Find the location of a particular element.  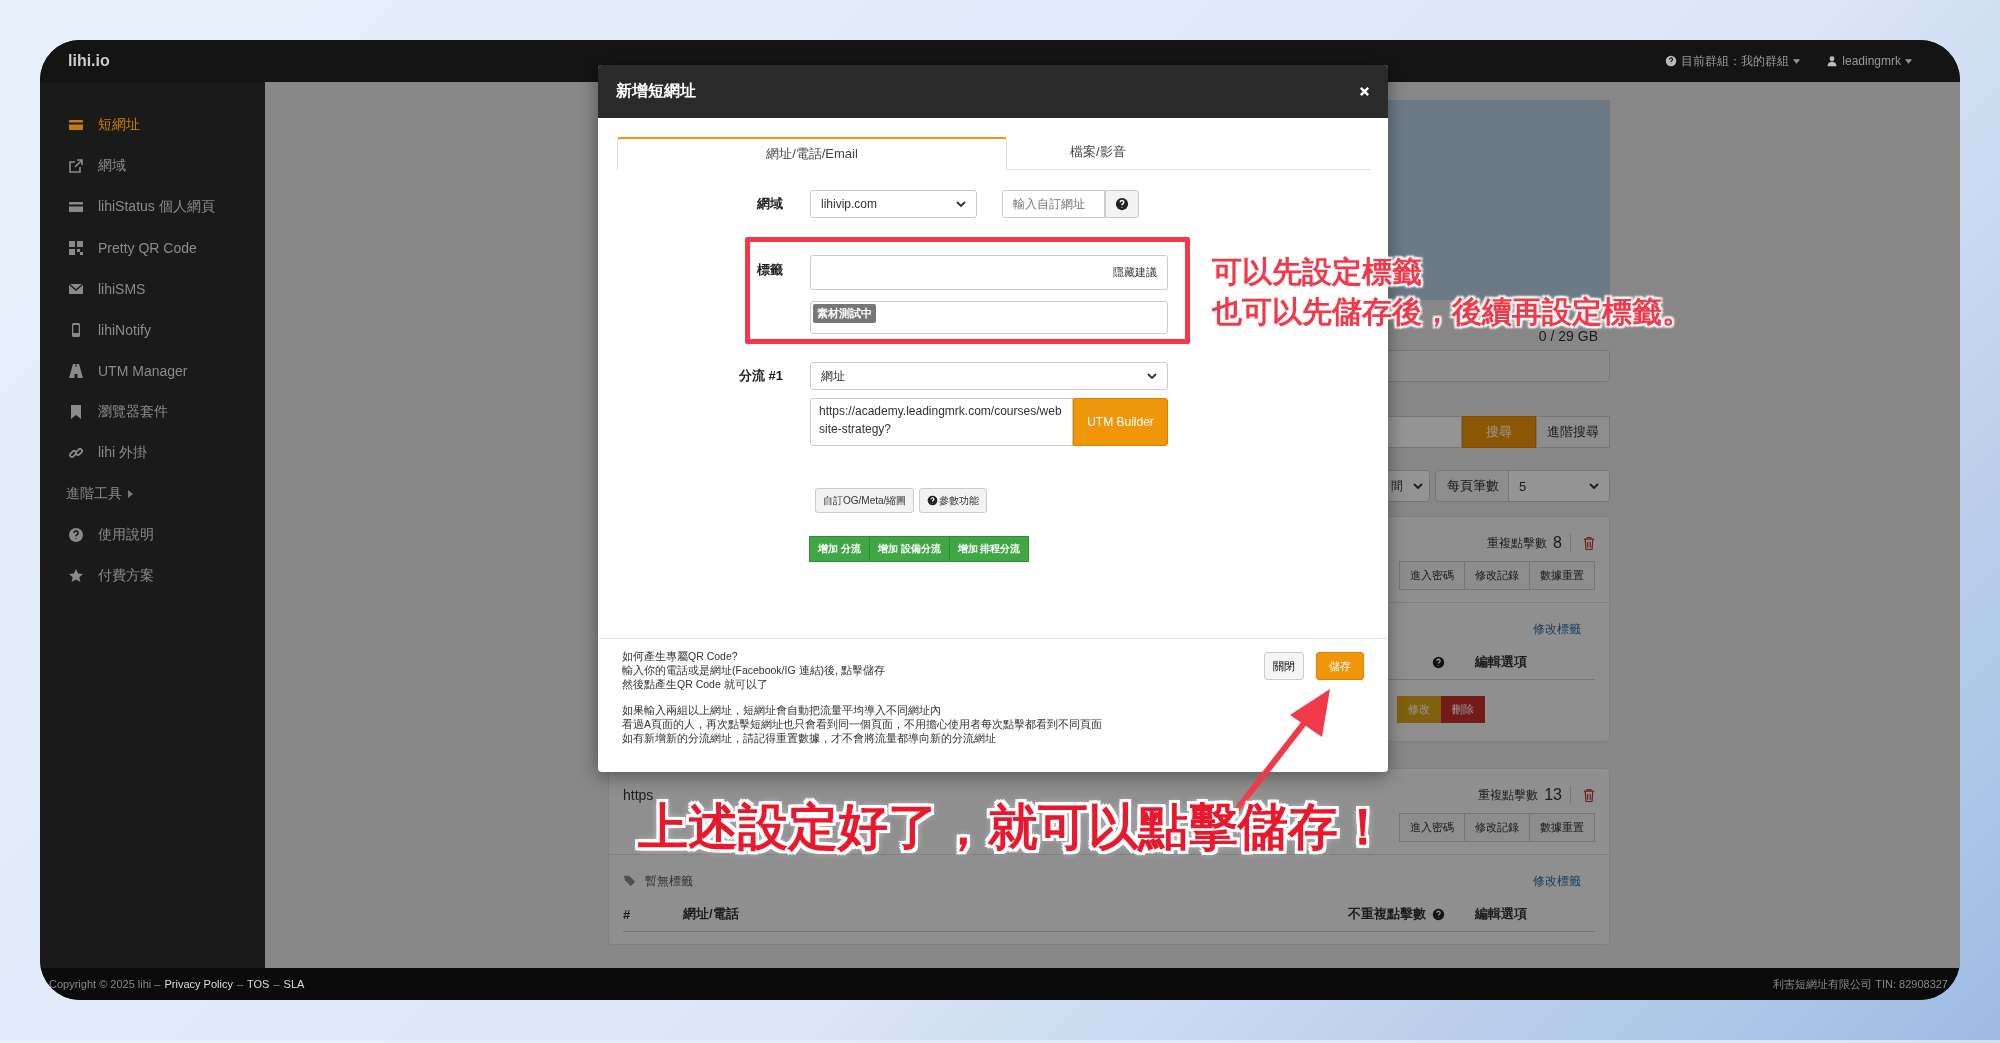

sidebar-item: lihiSMS is located at coordinates (152, 288).